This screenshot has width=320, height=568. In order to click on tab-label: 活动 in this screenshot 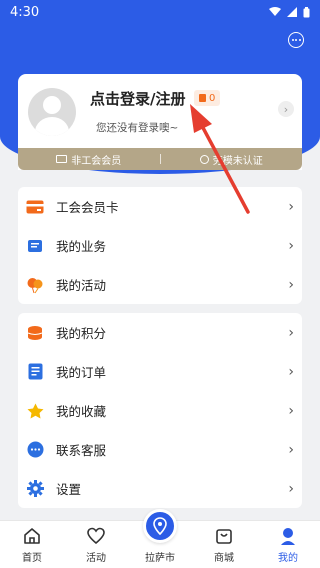, I will do `click(96, 558)`.